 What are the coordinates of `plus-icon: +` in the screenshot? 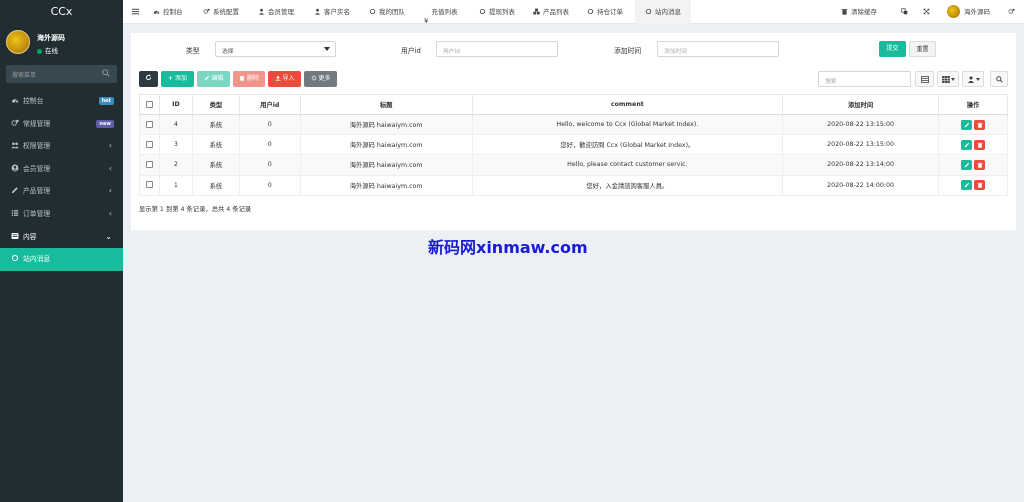 It's located at (171, 78).